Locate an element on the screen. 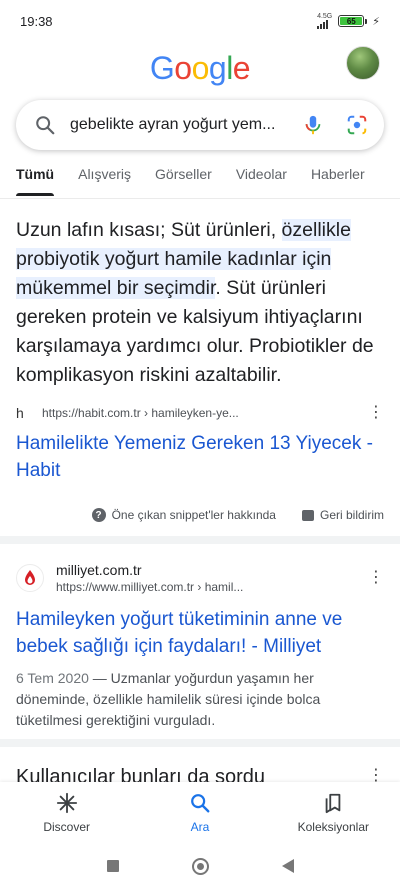  system-navigation is located at coordinates (200, 866).